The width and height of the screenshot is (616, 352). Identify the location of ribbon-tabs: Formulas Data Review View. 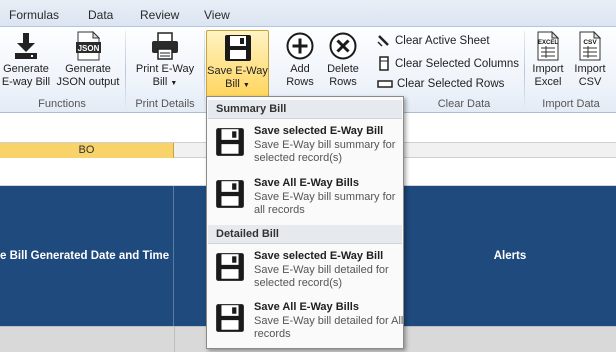
(308, 13).